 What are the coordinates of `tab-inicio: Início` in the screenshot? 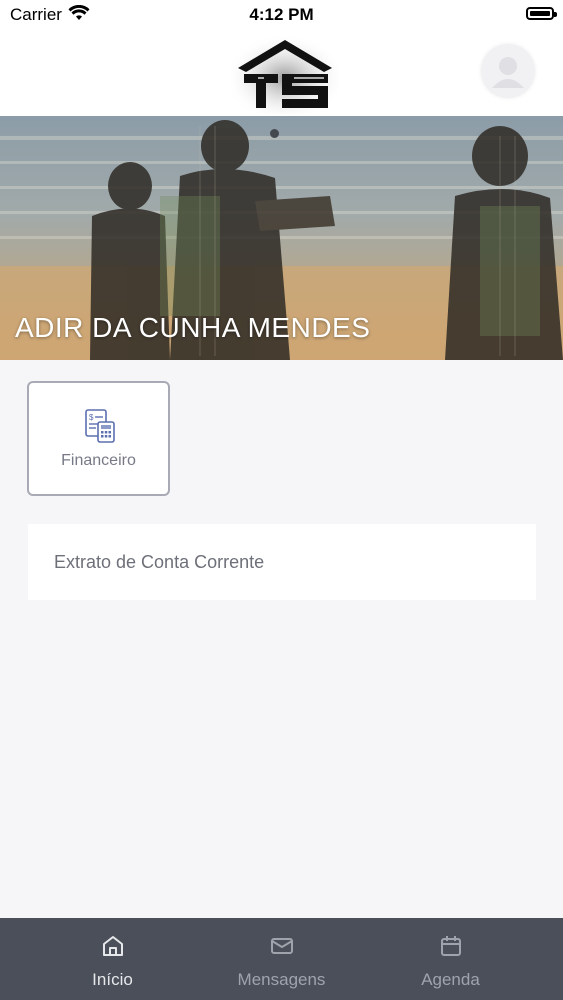 It's located at (112, 959).